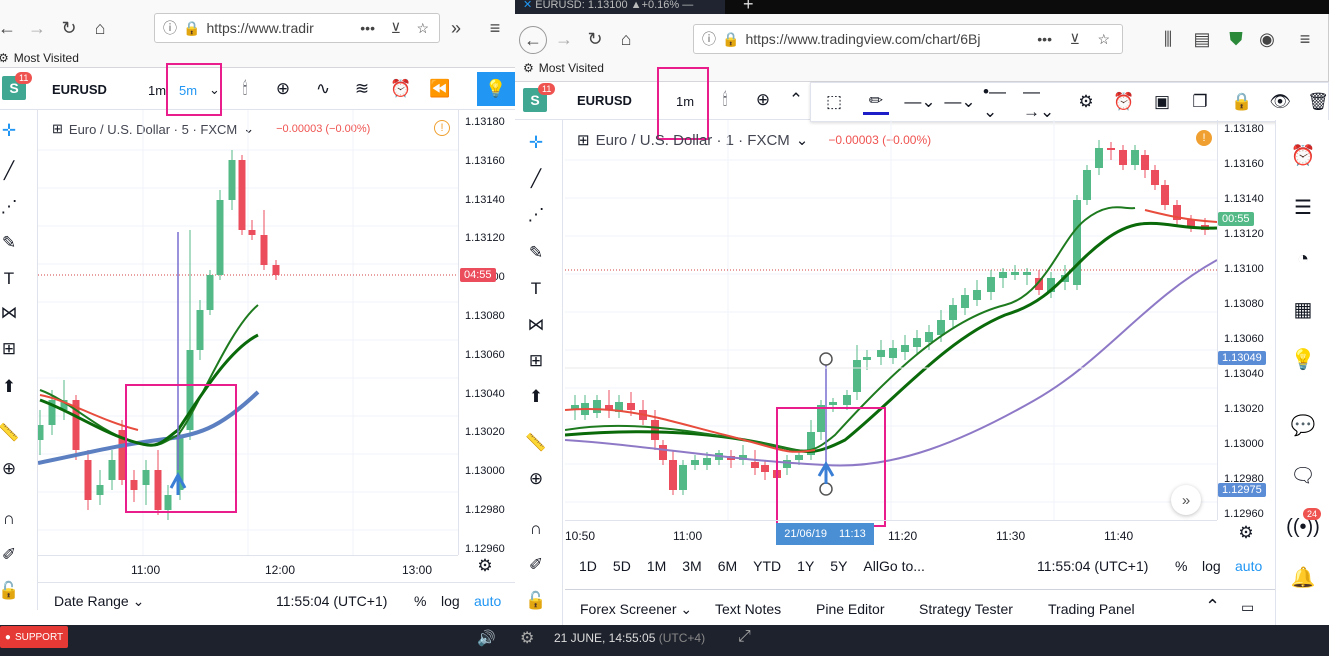 This screenshot has height=656, width=1329. I want to click on support-button: ● SUPPORT, so click(34, 637).